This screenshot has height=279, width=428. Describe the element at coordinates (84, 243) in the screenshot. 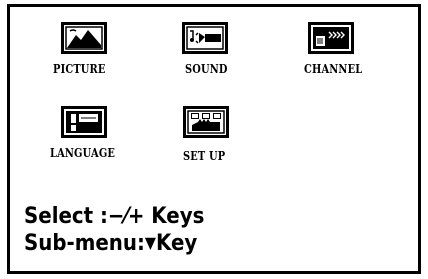

I see `submenu-label: Sub-menu:` at that location.